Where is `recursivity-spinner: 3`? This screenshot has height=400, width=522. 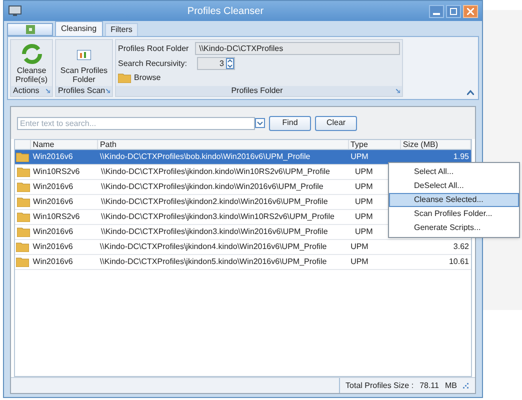 recursivity-spinner: 3 is located at coordinates (216, 63).